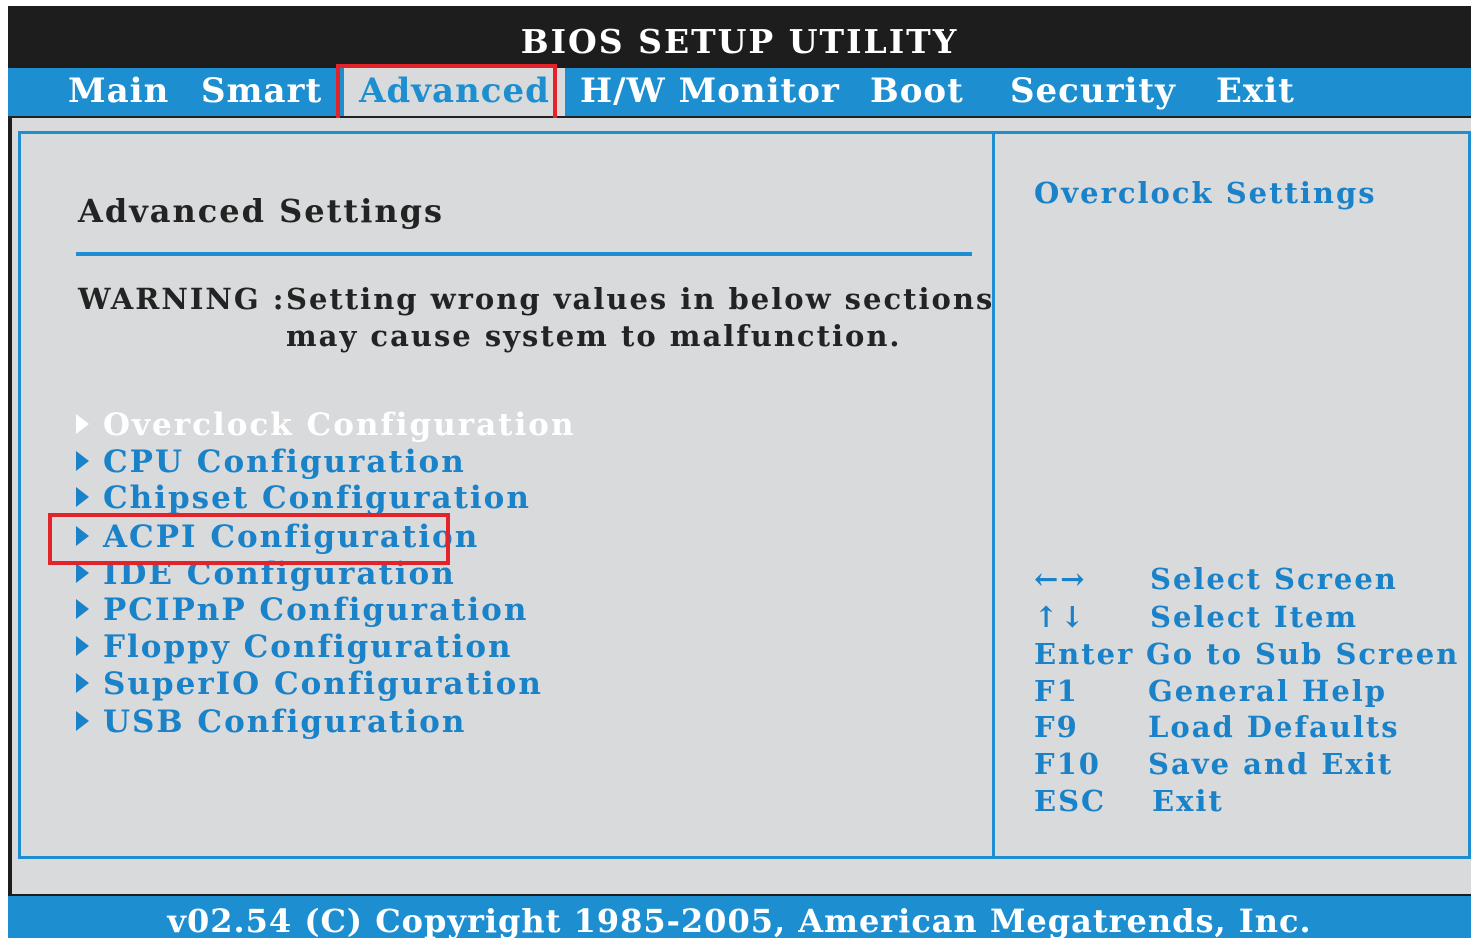 Image resolution: width=1471 pixels, height=946 pixels. Describe the element at coordinates (1254, 617) in the screenshot. I see `help-desc-select-item: Select Item` at that location.